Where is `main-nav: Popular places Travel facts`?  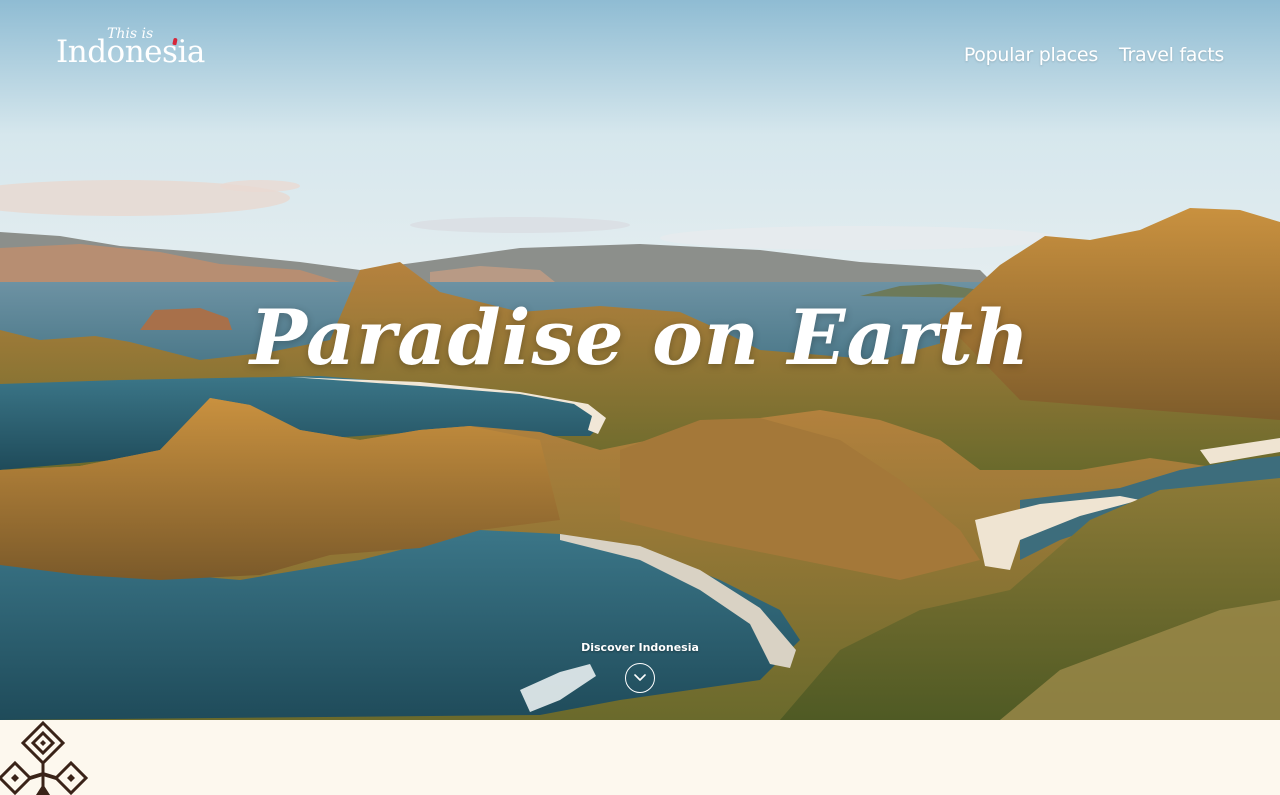 main-nav: Popular places Travel facts is located at coordinates (1094, 55).